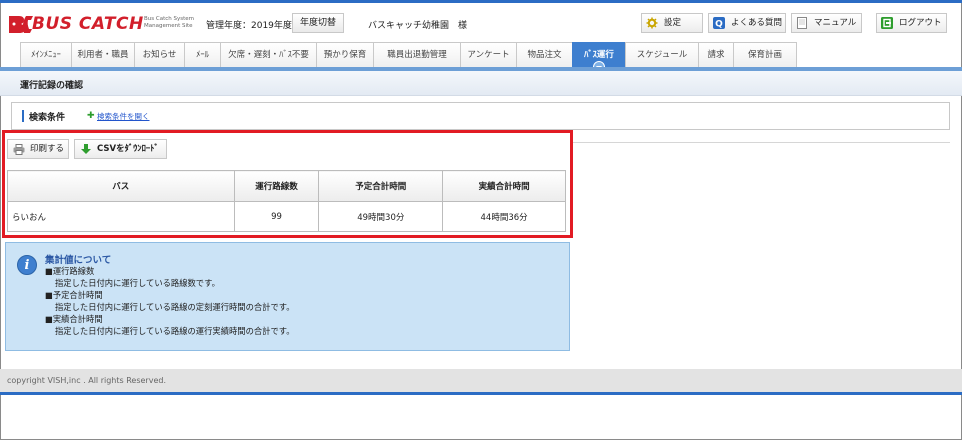  Describe the element at coordinates (920, 23) in the screenshot. I see `logout-label: ログアウト` at that location.